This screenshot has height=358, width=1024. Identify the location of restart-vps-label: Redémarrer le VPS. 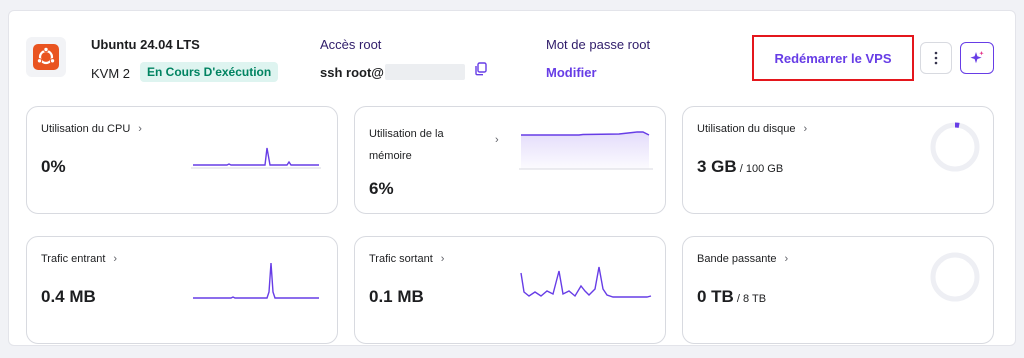
(833, 58).